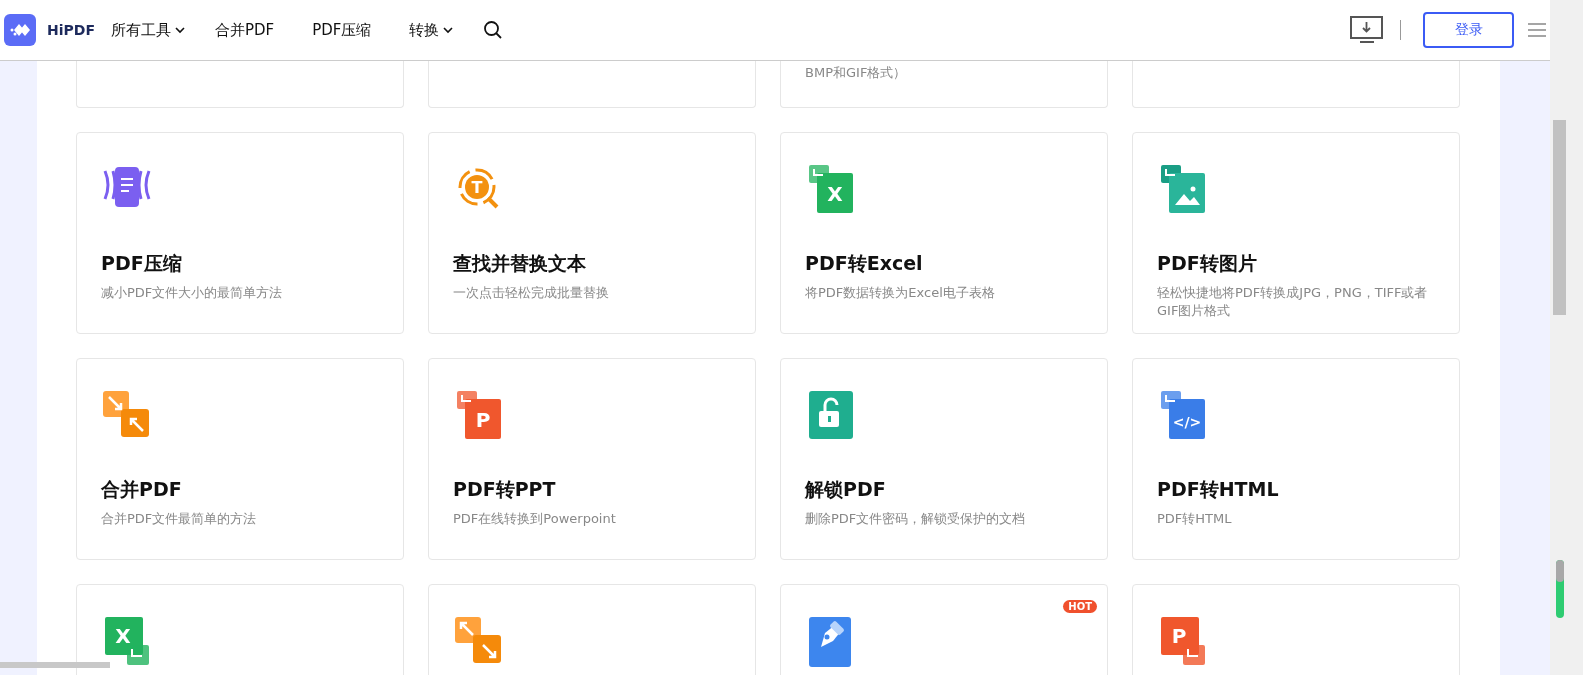 The image size is (1583, 675). Describe the element at coordinates (944, 233) in the screenshot. I see `tool-card: X PDF转Excel 将PDF数据转换为Excel电子表格` at that location.